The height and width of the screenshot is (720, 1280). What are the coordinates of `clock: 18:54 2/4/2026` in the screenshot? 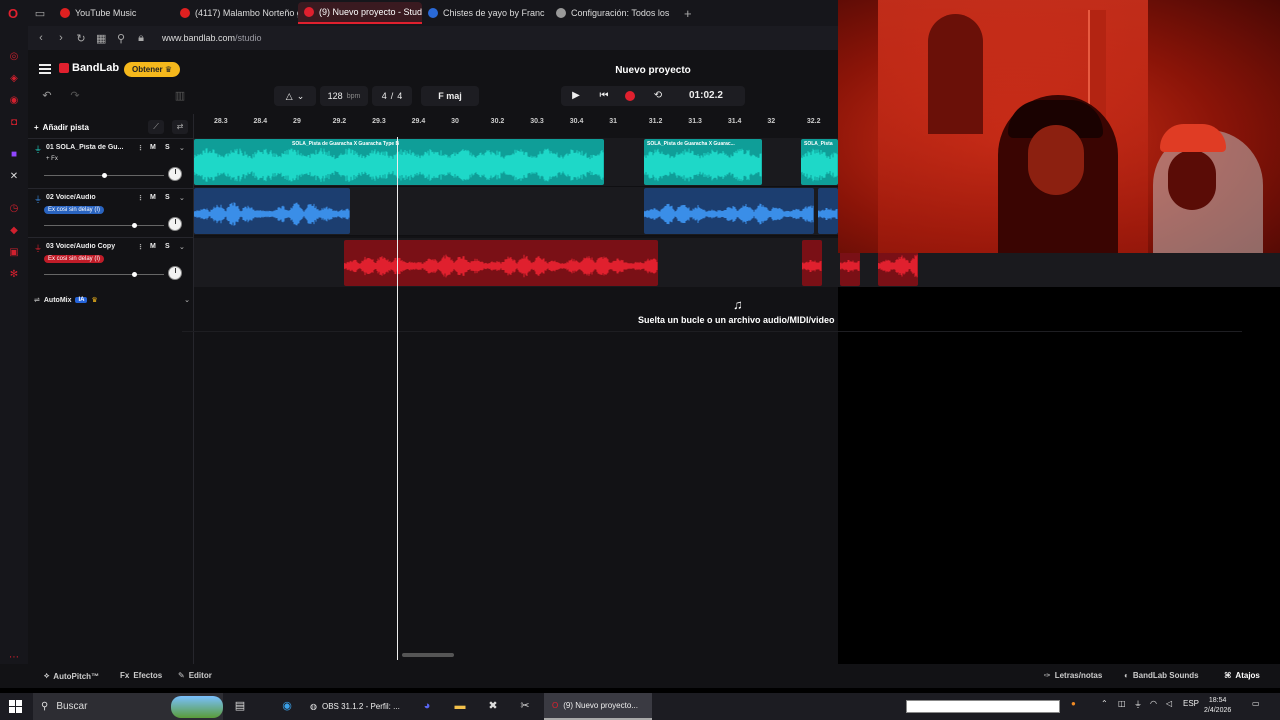 It's located at (1217, 706).